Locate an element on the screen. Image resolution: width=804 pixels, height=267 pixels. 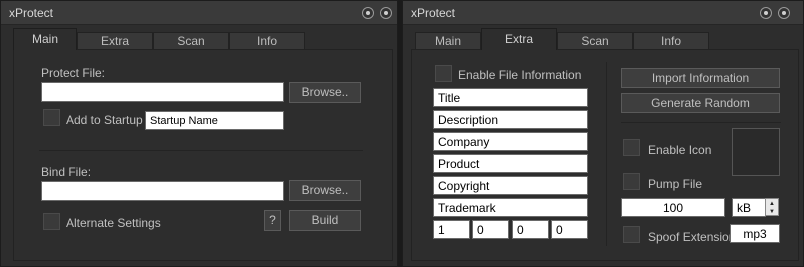
pump-file-checkbox is located at coordinates (631, 181).